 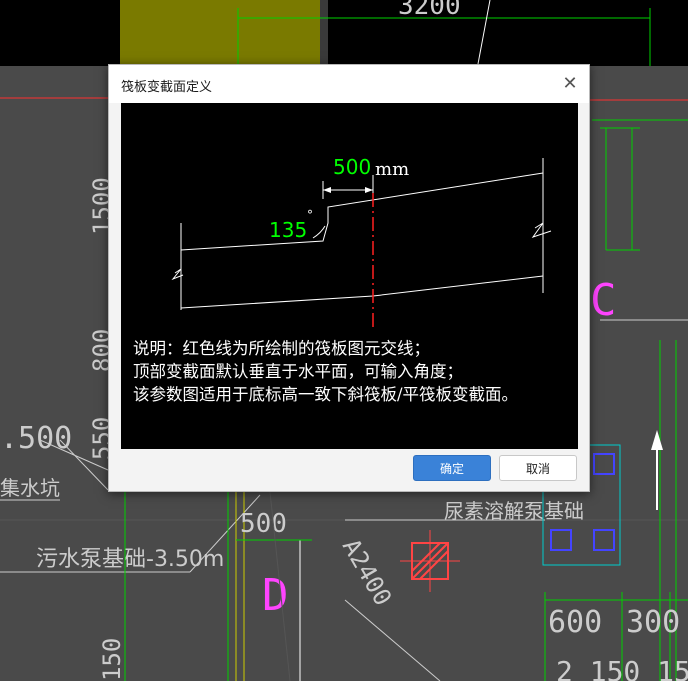 I want to click on close-icon: ✕, so click(x=570, y=83).